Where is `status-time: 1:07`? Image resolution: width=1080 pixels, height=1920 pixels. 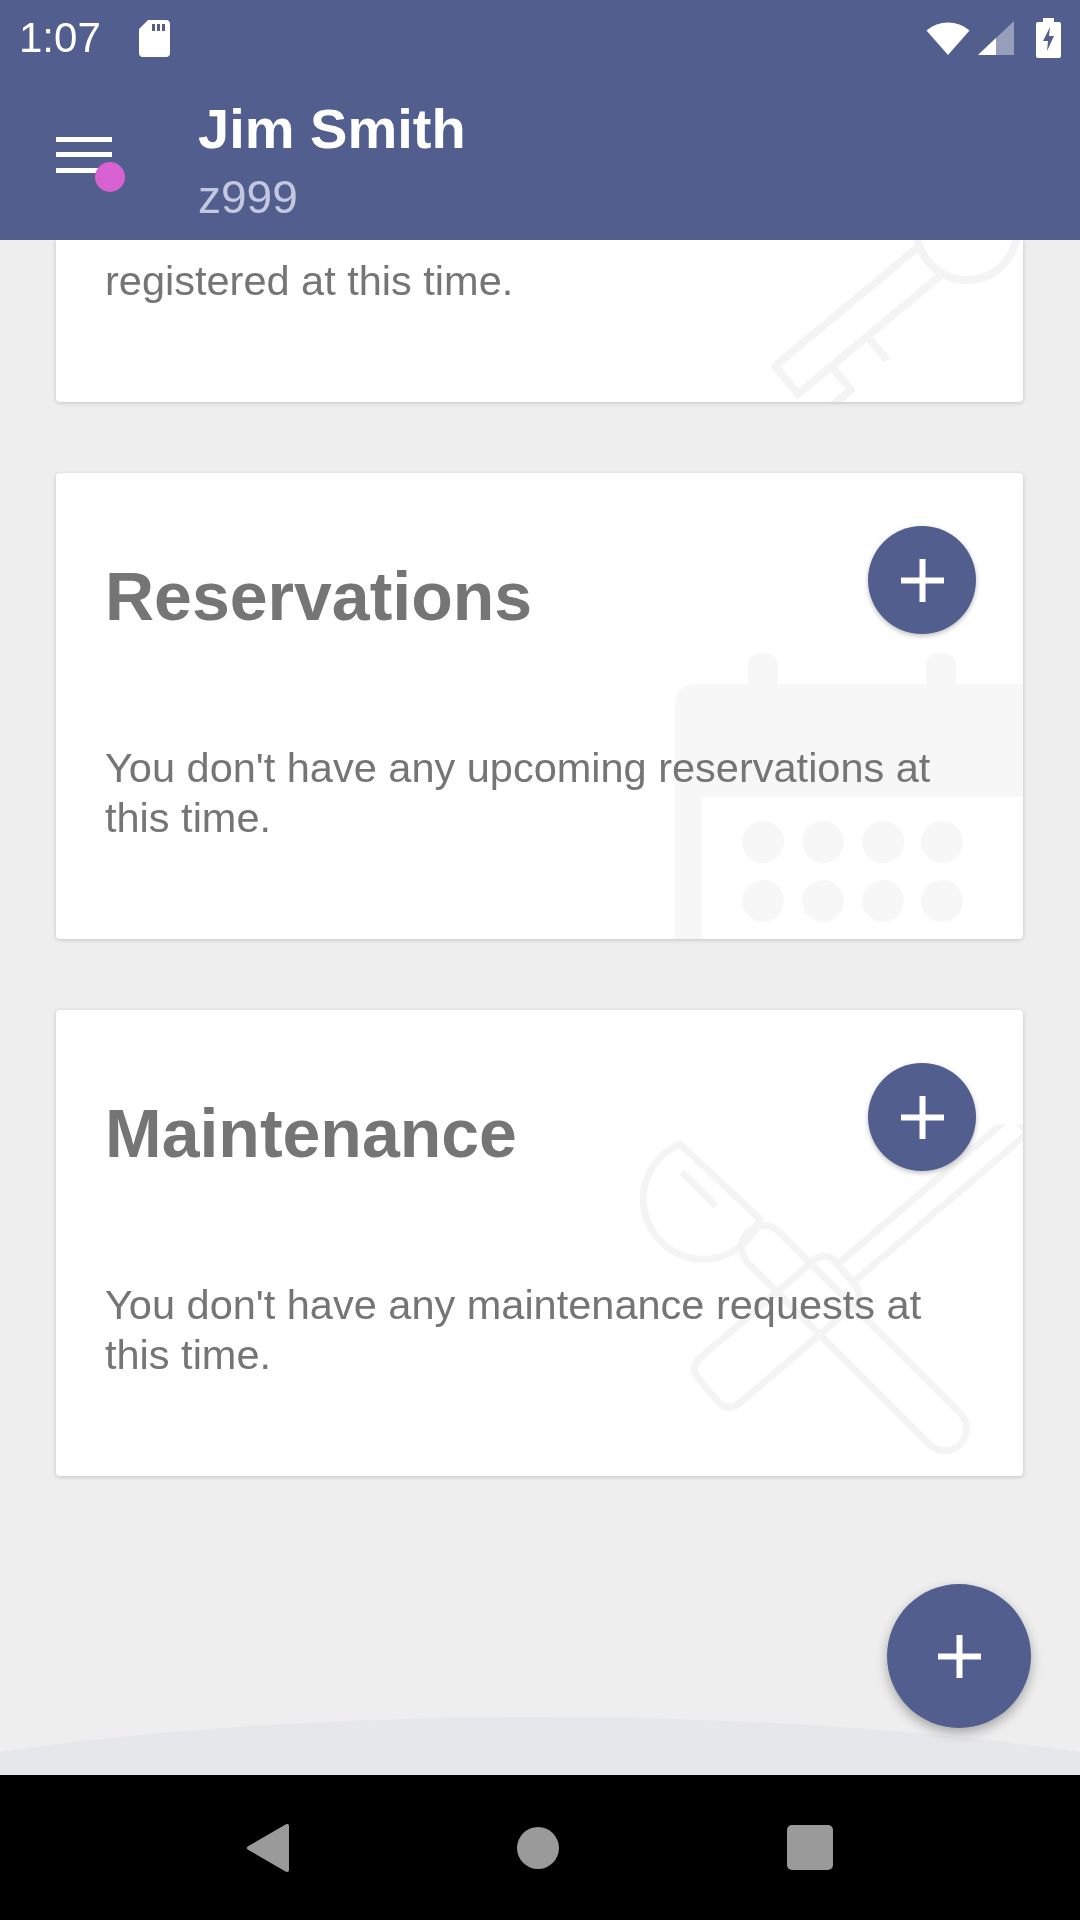 status-time: 1:07 is located at coordinates (60, 38).